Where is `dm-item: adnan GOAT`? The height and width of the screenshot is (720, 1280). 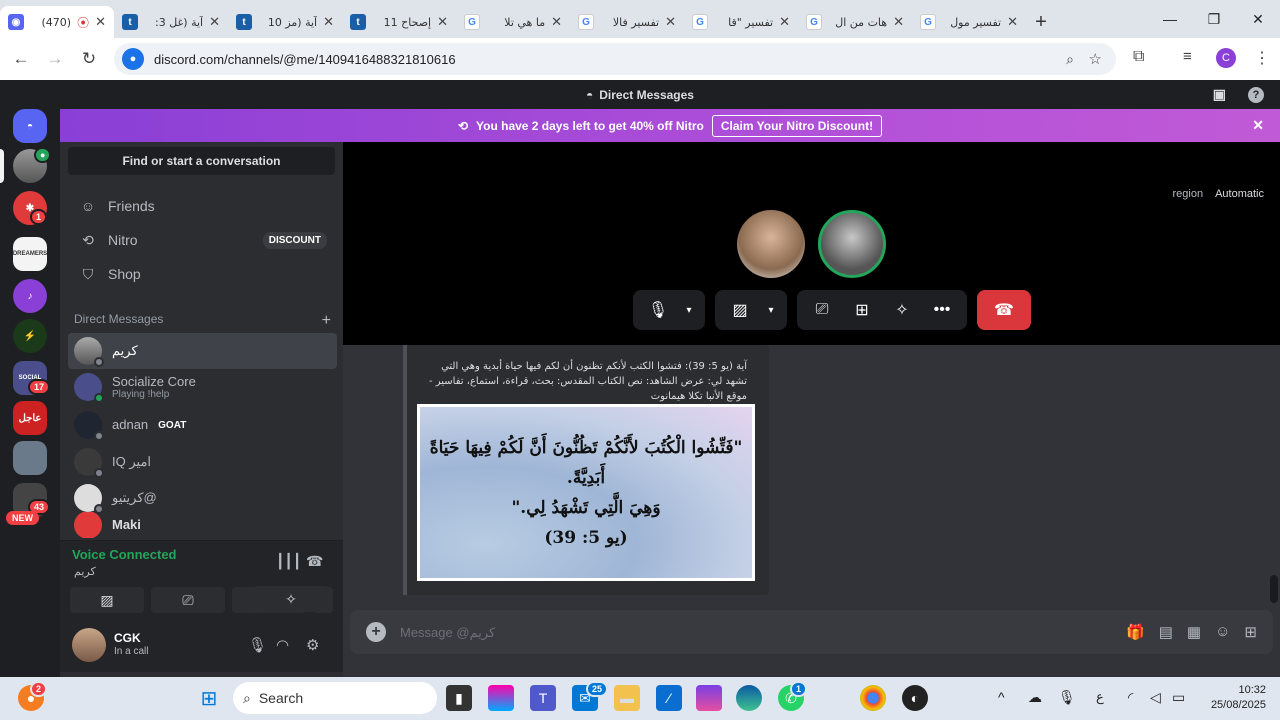 dm-item: adnan GOAT is located at coordinates (202, 425).